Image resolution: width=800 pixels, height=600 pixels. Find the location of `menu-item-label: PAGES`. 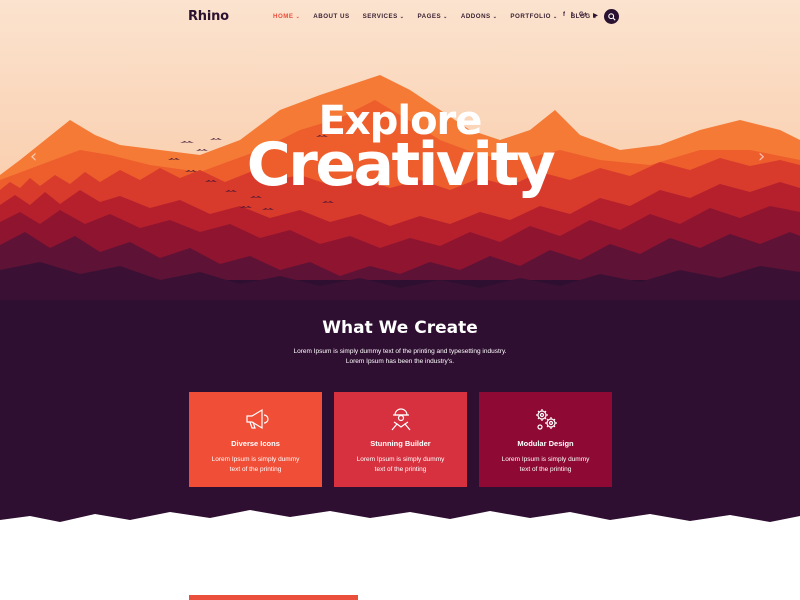

menu-item-label: PAGES is located at coordinates (429, 16).